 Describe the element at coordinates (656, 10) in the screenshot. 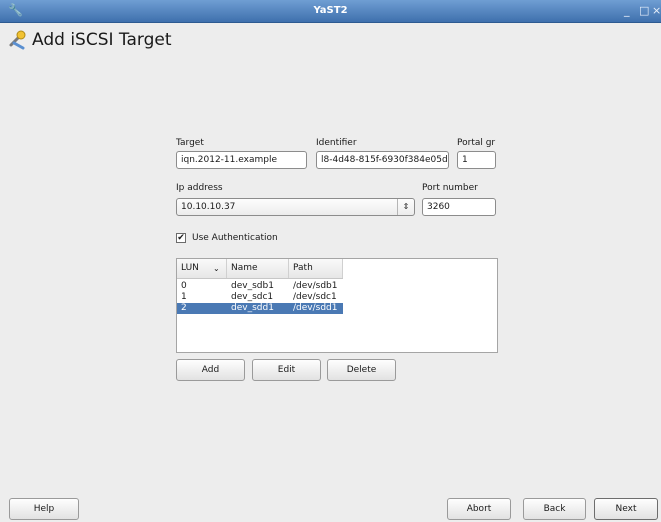

I see `close-button: ×` at that location.